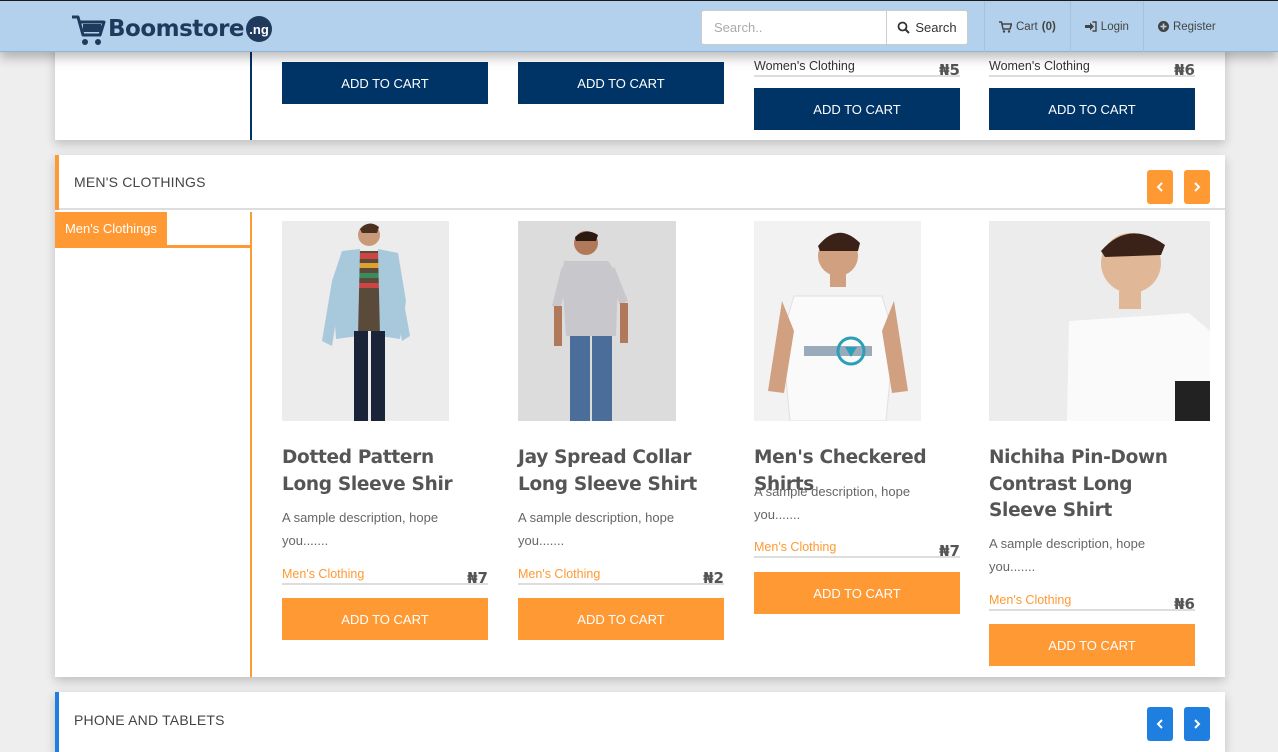  What do you see at coordinates (949, 70) in the screenshot?
I see `price: ₦5` at bounding box center [949, 70].